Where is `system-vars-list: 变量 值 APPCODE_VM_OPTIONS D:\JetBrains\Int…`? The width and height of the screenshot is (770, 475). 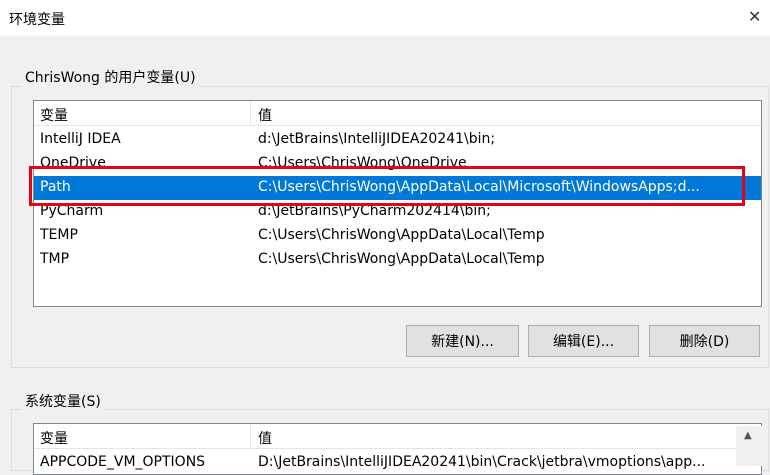
system-vars-list: 变量 值 APPCODE_VM_OPTIONS D:\JetBrains\Int… is located at coordinates (397, 449).